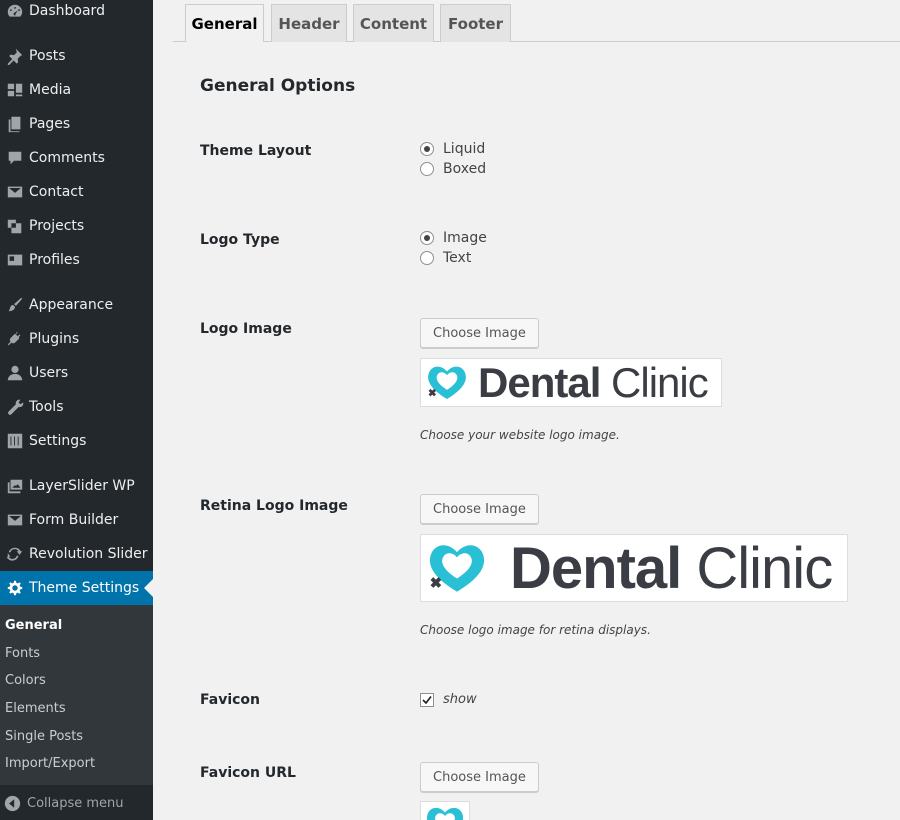  I want to click on wrench-icon, so click(14, 407).